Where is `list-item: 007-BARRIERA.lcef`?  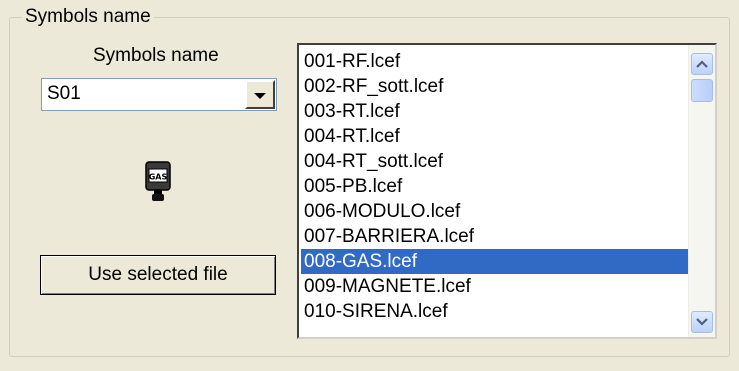
list-item: 007-BARRIERA.lcef is located at coordinates (495, 236).